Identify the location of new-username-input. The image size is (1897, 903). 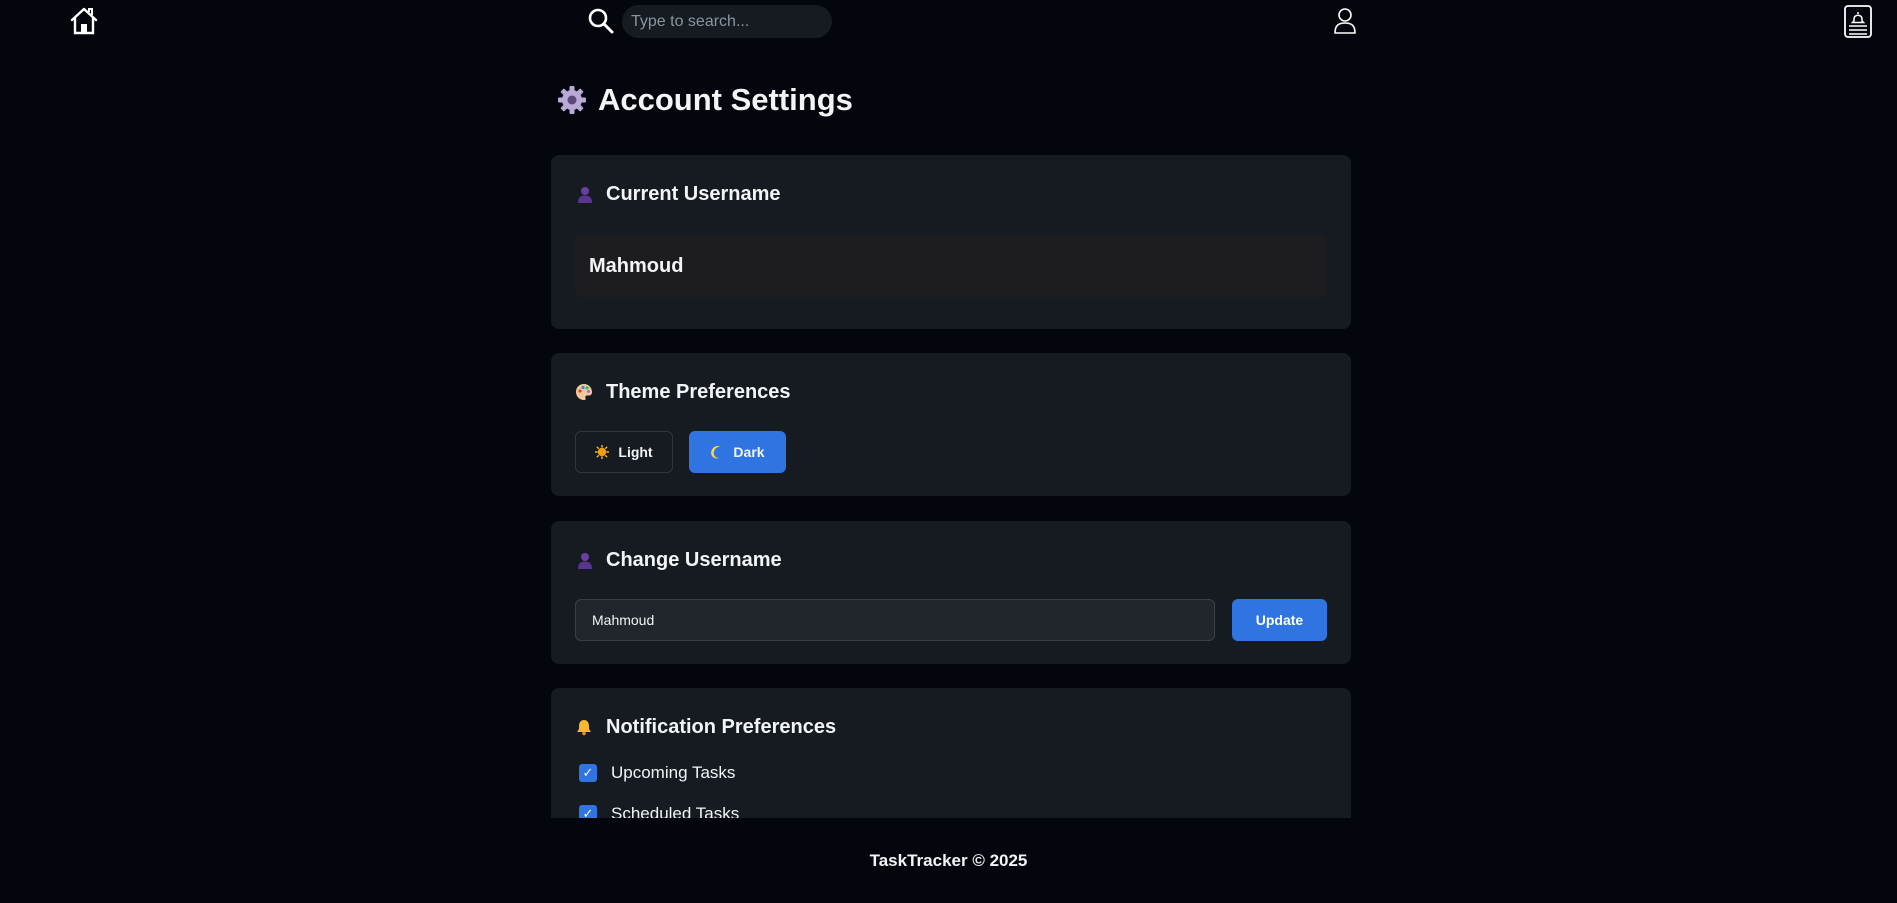
(895, 620).